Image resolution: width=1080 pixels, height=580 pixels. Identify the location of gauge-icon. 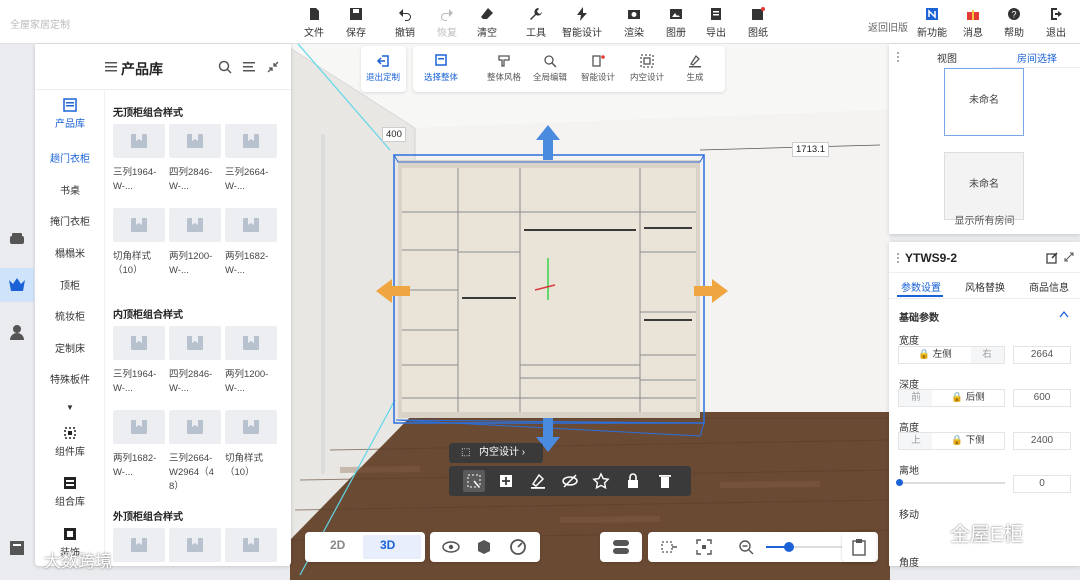
(518, 547).